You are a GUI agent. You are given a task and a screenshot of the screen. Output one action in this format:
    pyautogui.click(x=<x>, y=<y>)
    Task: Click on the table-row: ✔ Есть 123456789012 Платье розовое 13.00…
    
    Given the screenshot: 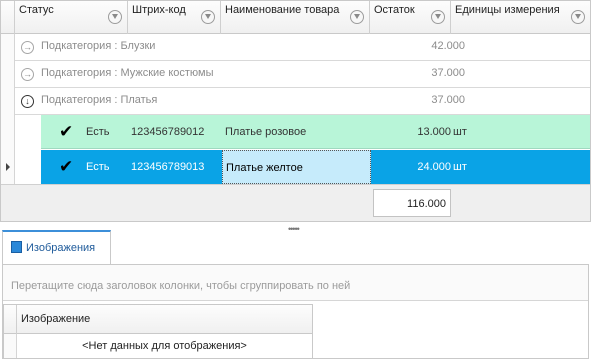 What is the action you would take?
    pyautogui.click(x=315, y=132)
    